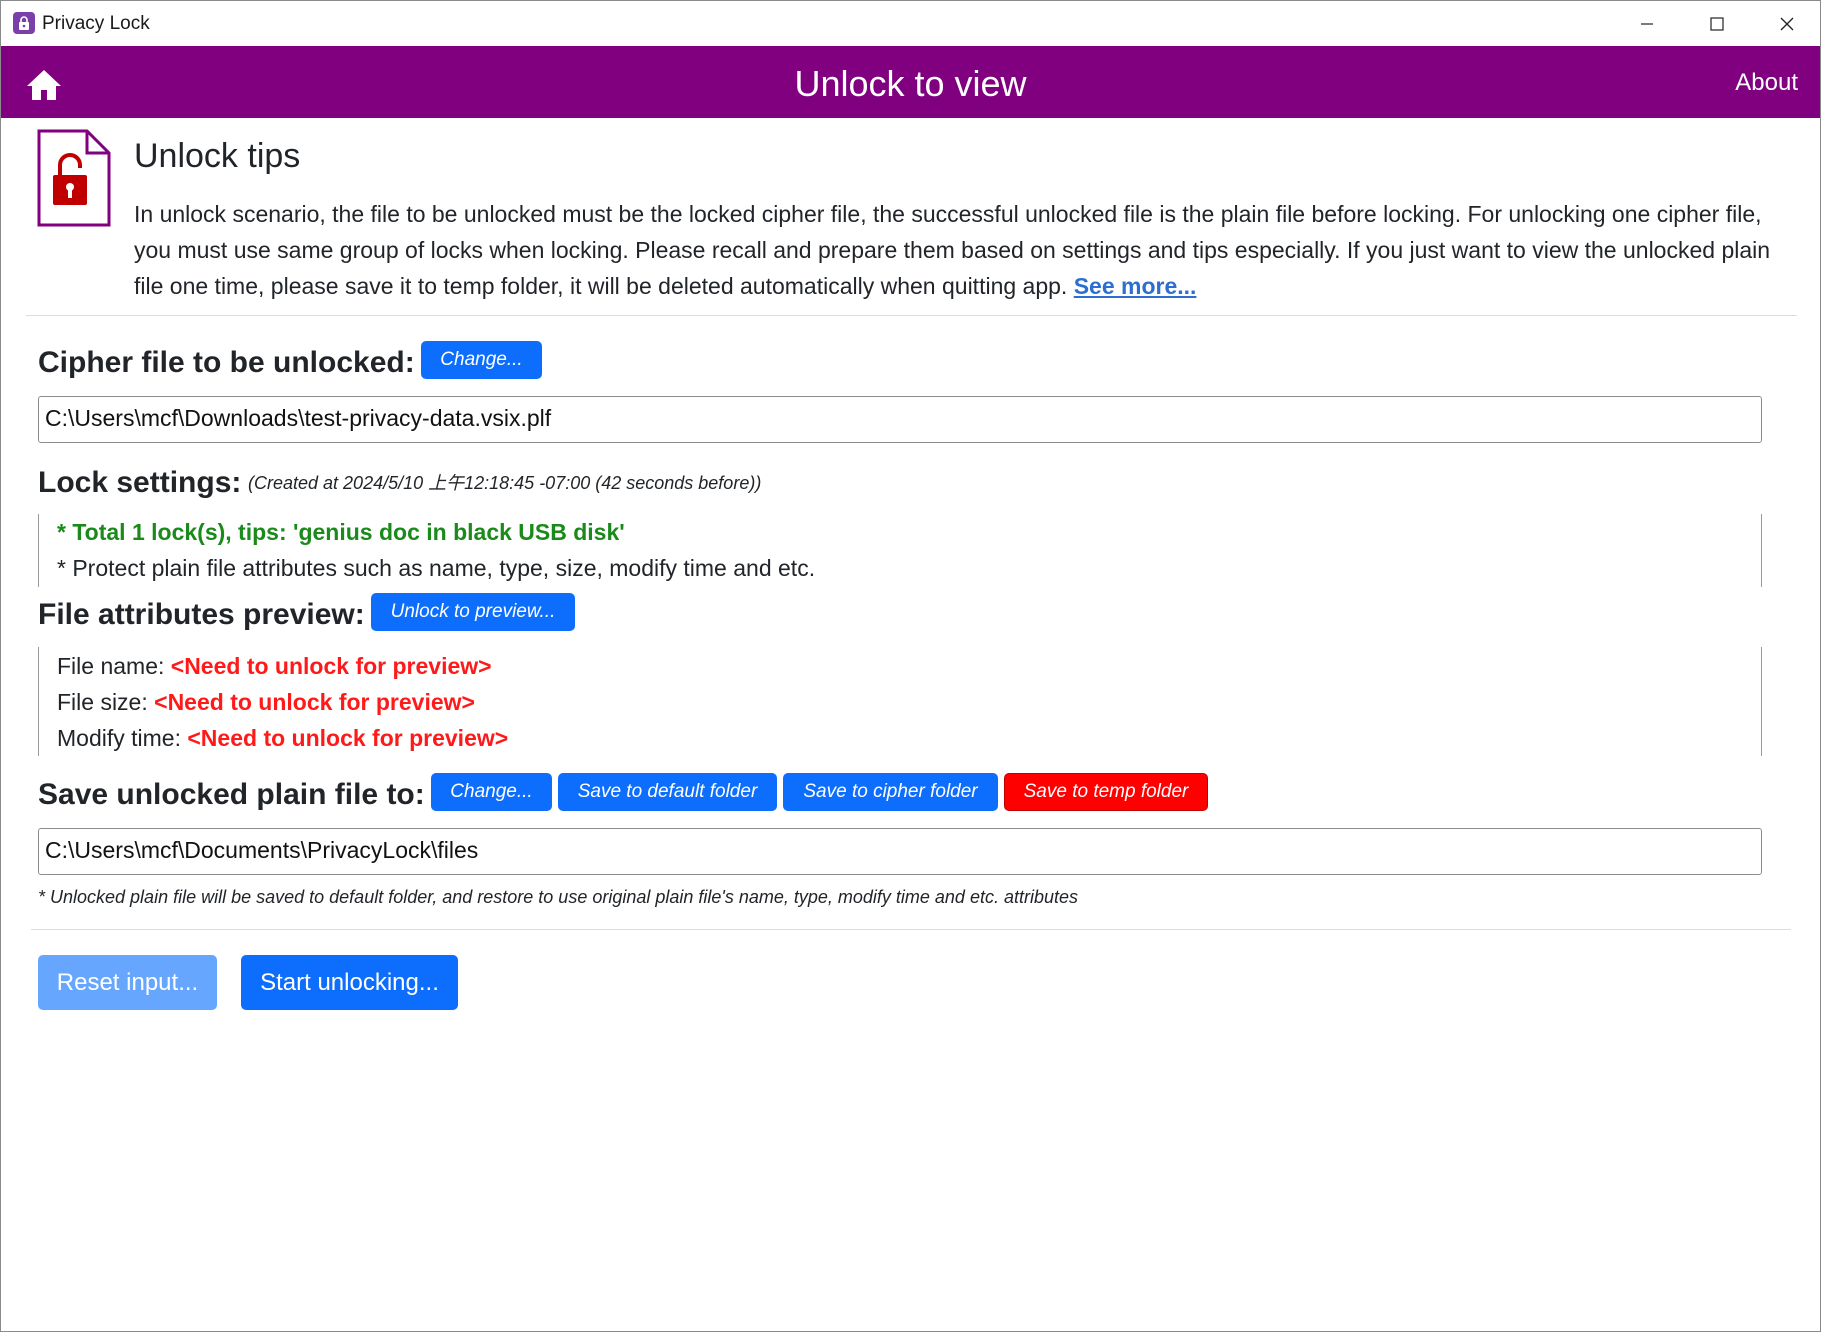 Image resolution: width=1821 pixels, height=1332 pixels. Describe the element at coordinates (900, 851) in the screenshot. I see `save-path-input: C:\Users\mcf\Documents\PrivacyLock\files` at that location.